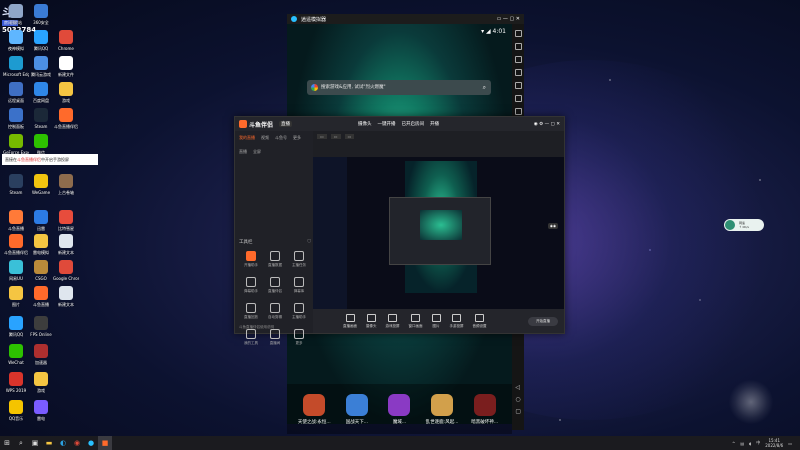  Describe the element at coordinates (16, 270) in the screenshot. I see `desktop-icon: 网易UU` at that location.